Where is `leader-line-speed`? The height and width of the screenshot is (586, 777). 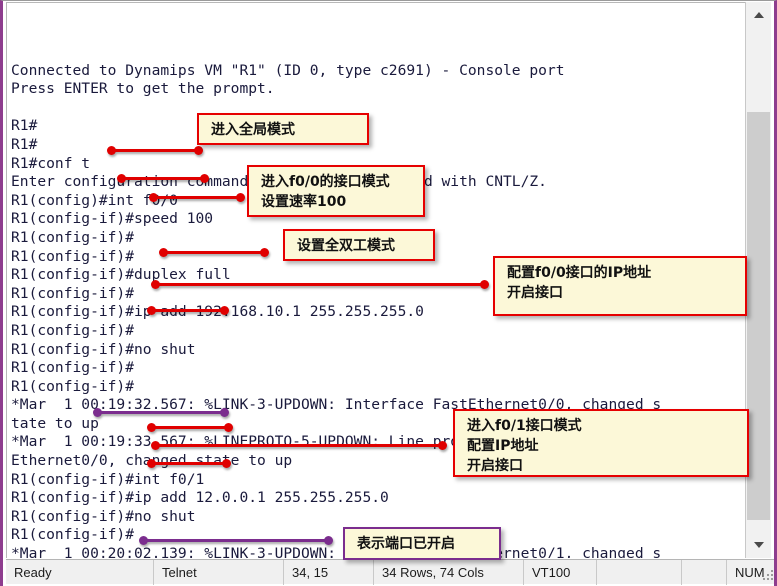
leader-line-speed is located at coordinates (197, 197).